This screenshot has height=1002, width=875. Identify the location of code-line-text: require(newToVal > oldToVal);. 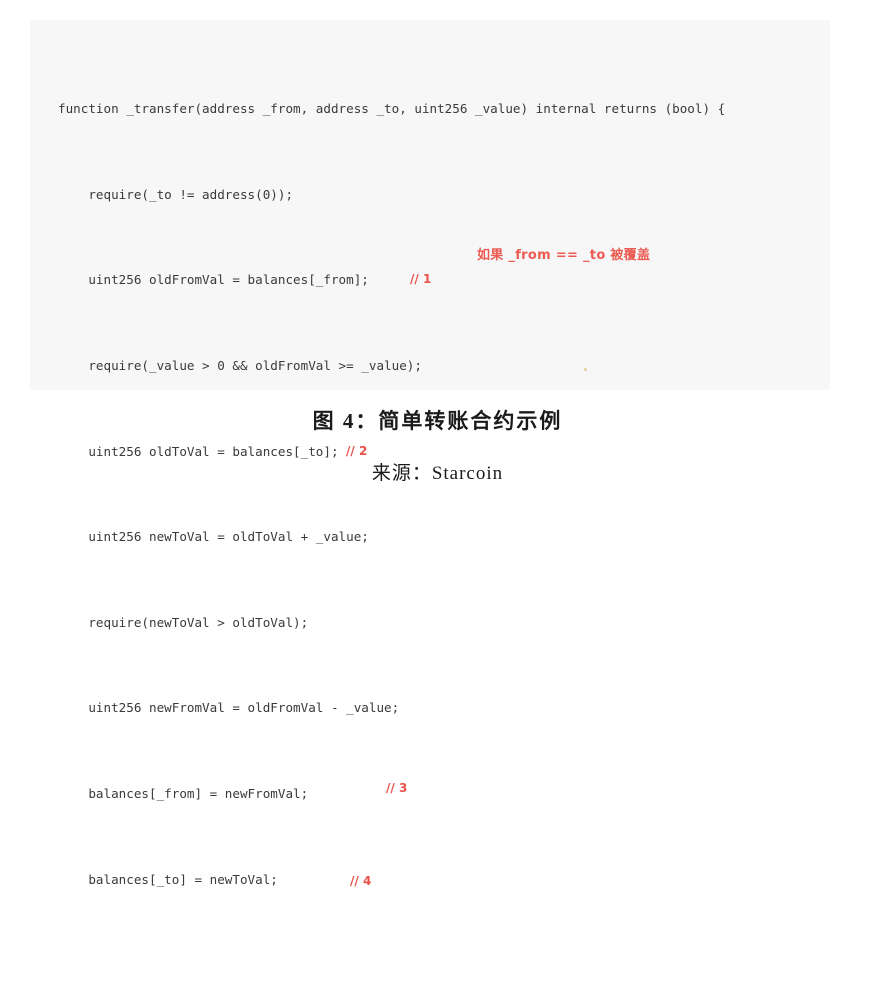
(183, 622).